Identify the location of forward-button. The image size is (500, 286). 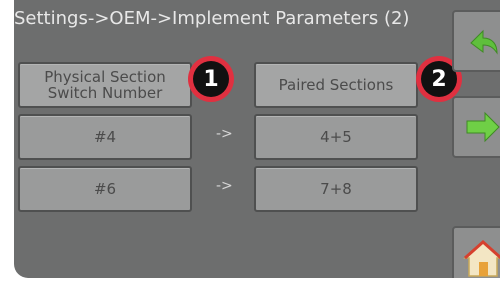
(476, 127).